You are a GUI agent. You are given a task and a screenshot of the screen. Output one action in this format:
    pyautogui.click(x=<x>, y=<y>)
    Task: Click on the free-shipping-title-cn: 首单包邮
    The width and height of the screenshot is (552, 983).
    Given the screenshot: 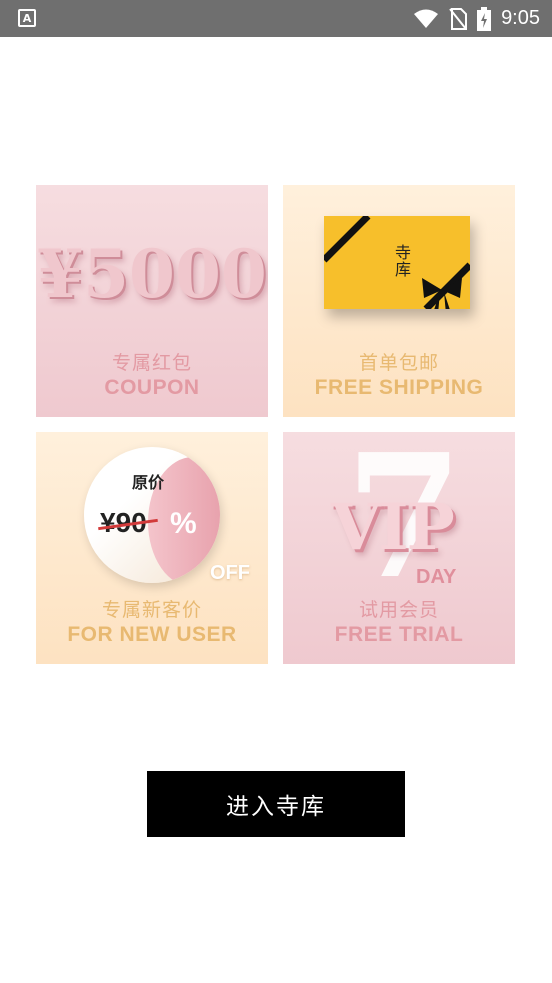 What is the action you would take?
    pyautogui.click(x=398, y=363)
    